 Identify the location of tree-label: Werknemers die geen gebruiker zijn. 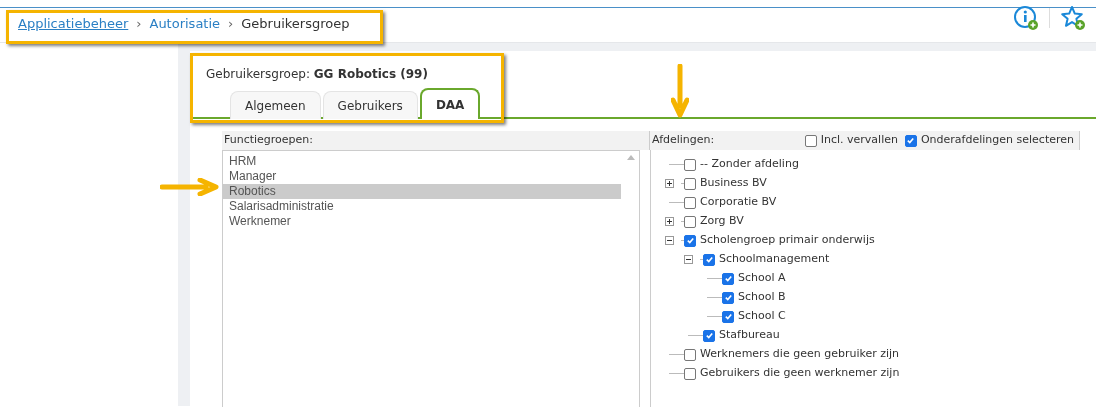
(800, 354).